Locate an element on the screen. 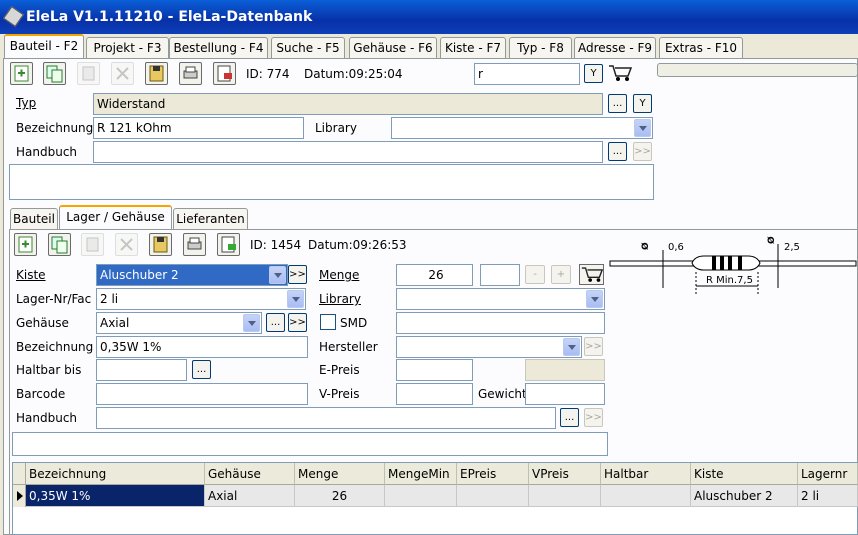 This screenshot has height=535, width=858. plus-button: + is located at coordinates (561, 274).